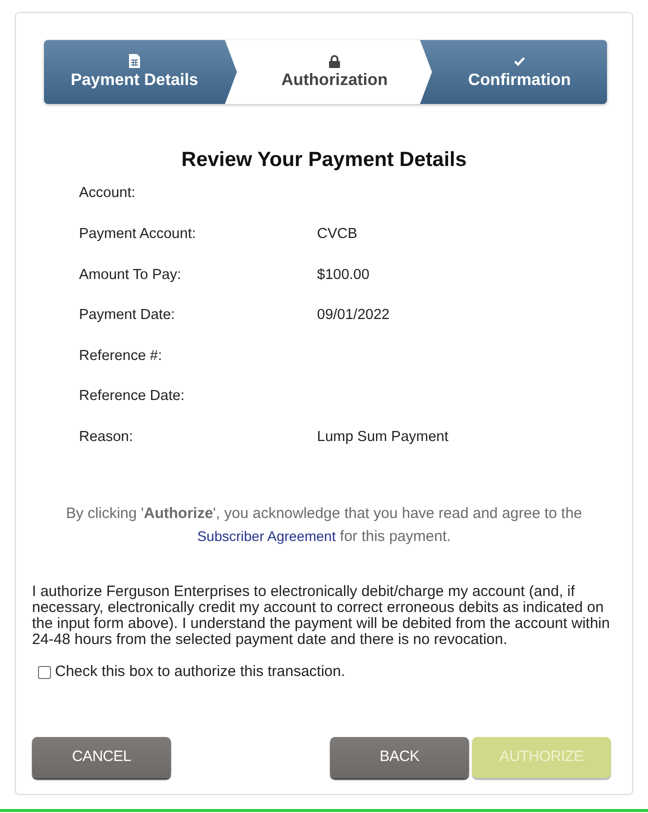  I want to click on action-button: BACK, so click(399, 757).